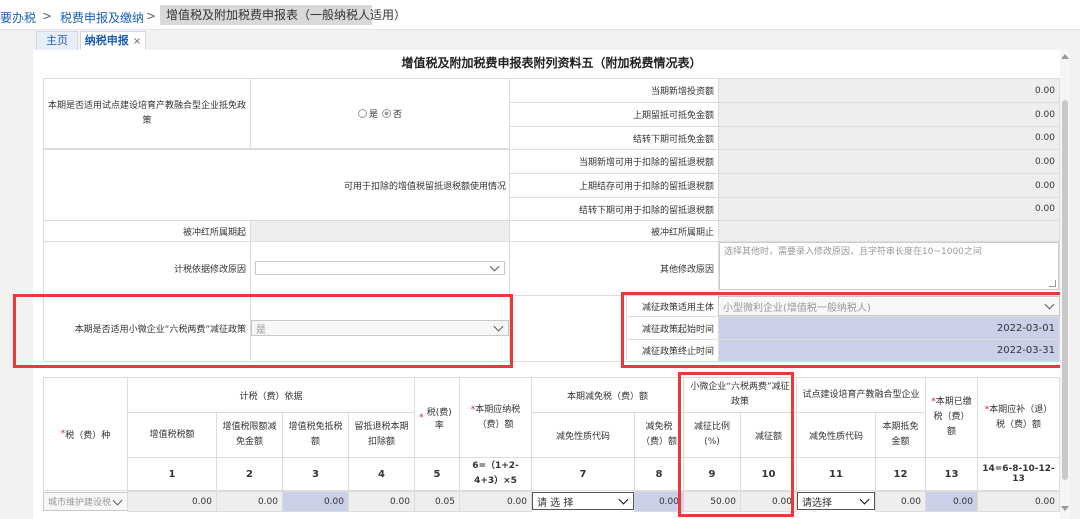 Image resolution: width=1080 pixels, height=519 pixels. I want to click on other-reason-textarea: 选择其他时，需要录入修改原因，且字符串长度在10~1000之间, so click(889, 266).